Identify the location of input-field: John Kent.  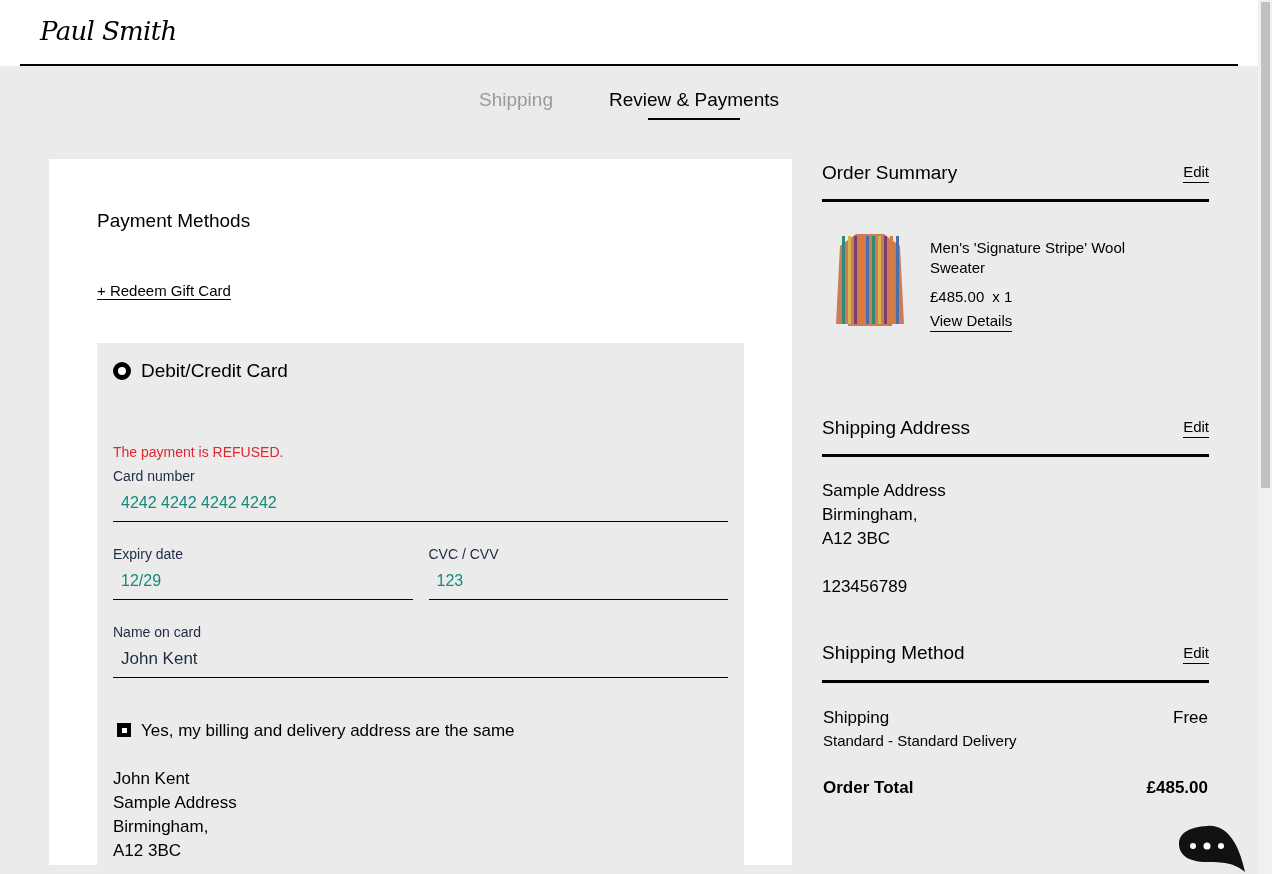
(420, 659).